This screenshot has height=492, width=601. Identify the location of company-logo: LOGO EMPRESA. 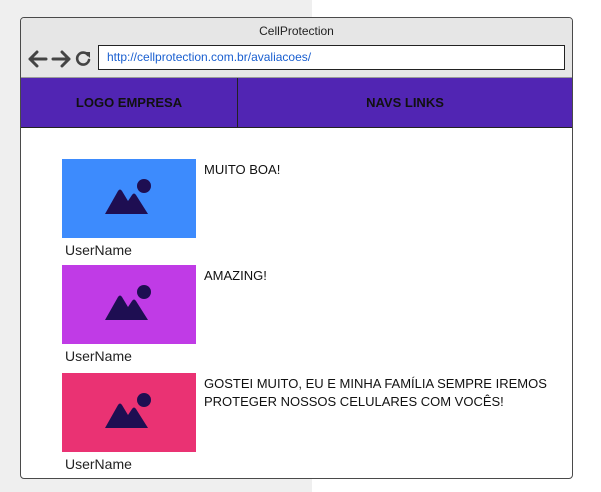
(129, 102).